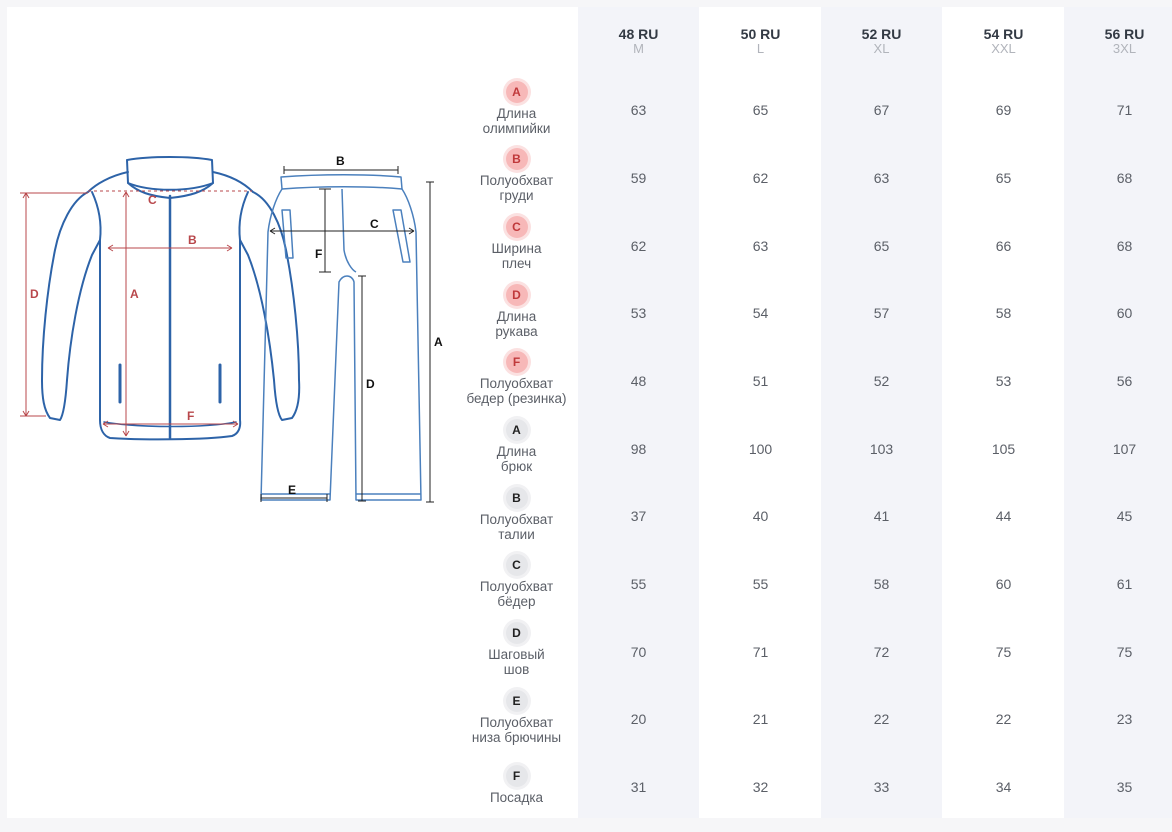  I want to click on pants-label-f: F, so click(318, 254).